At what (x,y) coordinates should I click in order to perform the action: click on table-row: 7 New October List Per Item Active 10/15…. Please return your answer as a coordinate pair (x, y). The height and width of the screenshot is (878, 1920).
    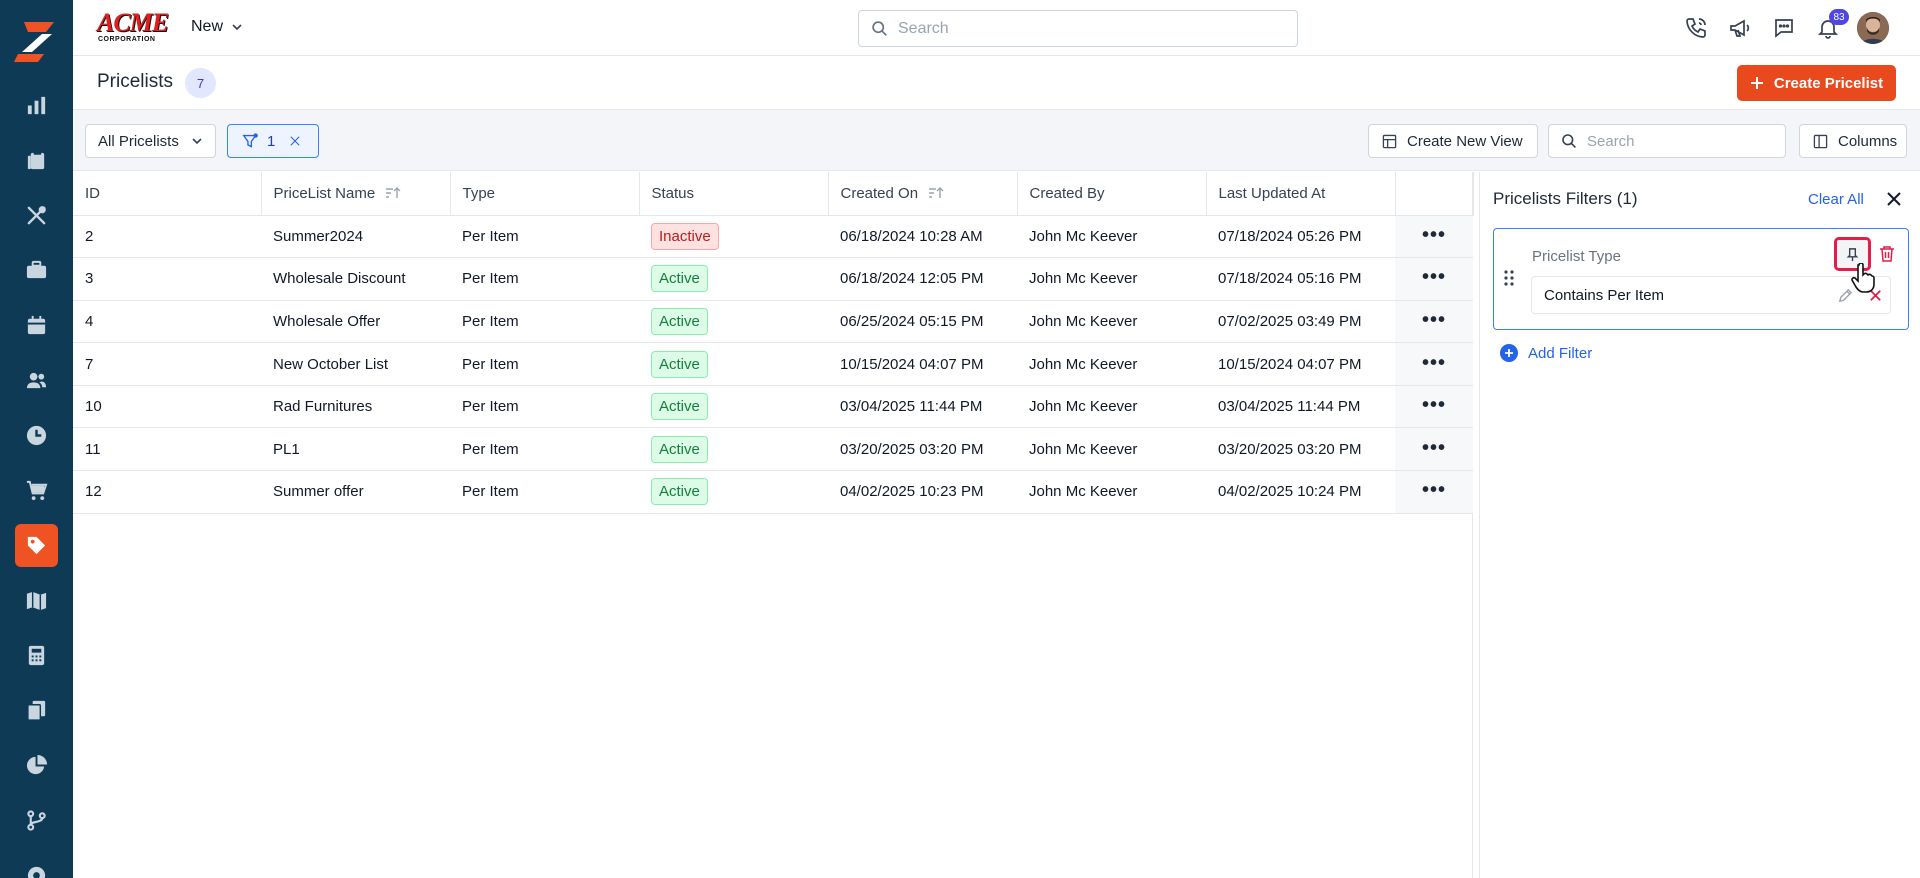
    Looking at the image, I should click on (773, 364).